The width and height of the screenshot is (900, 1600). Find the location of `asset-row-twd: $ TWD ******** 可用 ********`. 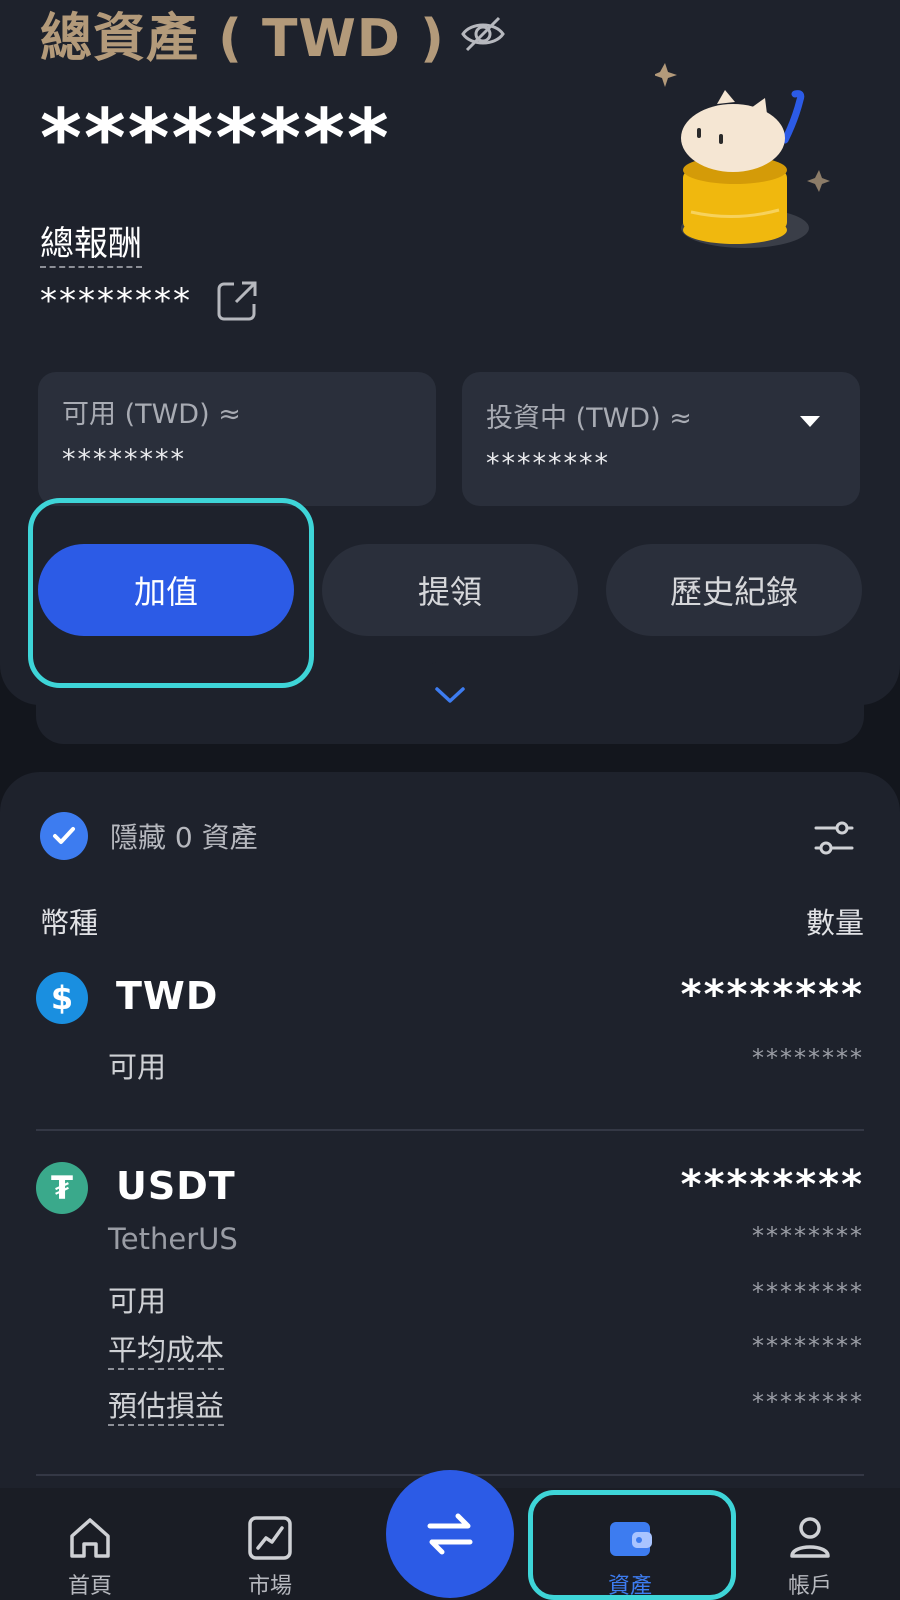

asset-row-twd: $ TWD ******** 可用 ******** is located at coordinates (450, 1028).